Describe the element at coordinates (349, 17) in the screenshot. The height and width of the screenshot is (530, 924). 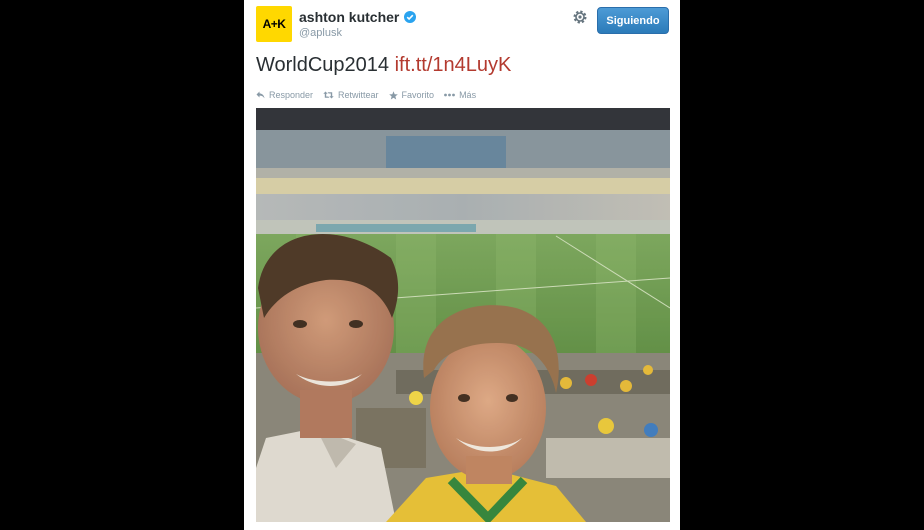
I see `author-name: ashton kutcher` at that location.